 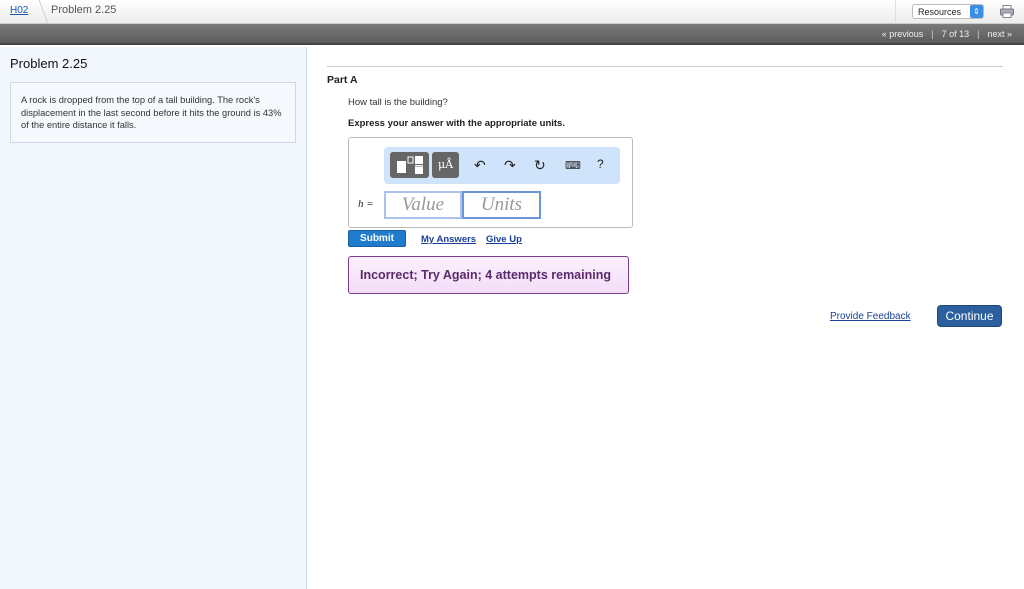 I want to click on units-button: μÅ, so click(x=445, y=165).